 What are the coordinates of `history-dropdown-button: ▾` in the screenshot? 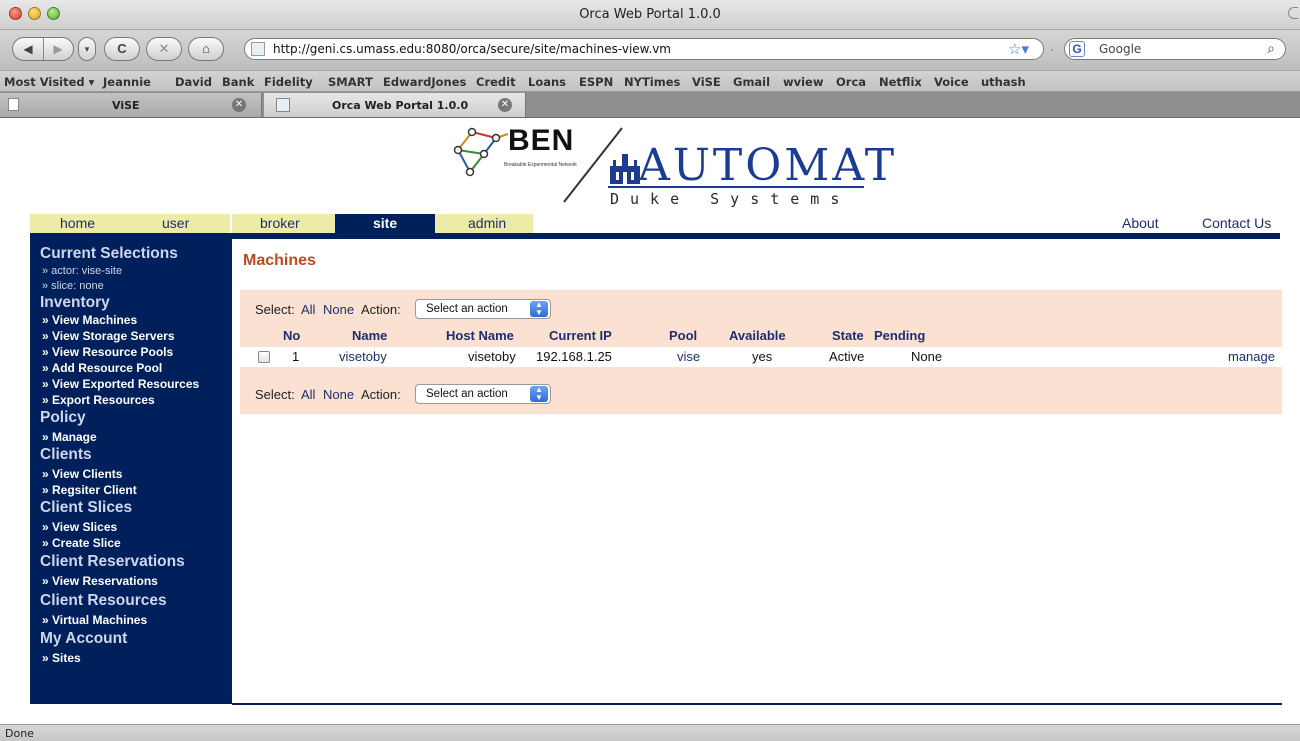 It's located at (87, 49).